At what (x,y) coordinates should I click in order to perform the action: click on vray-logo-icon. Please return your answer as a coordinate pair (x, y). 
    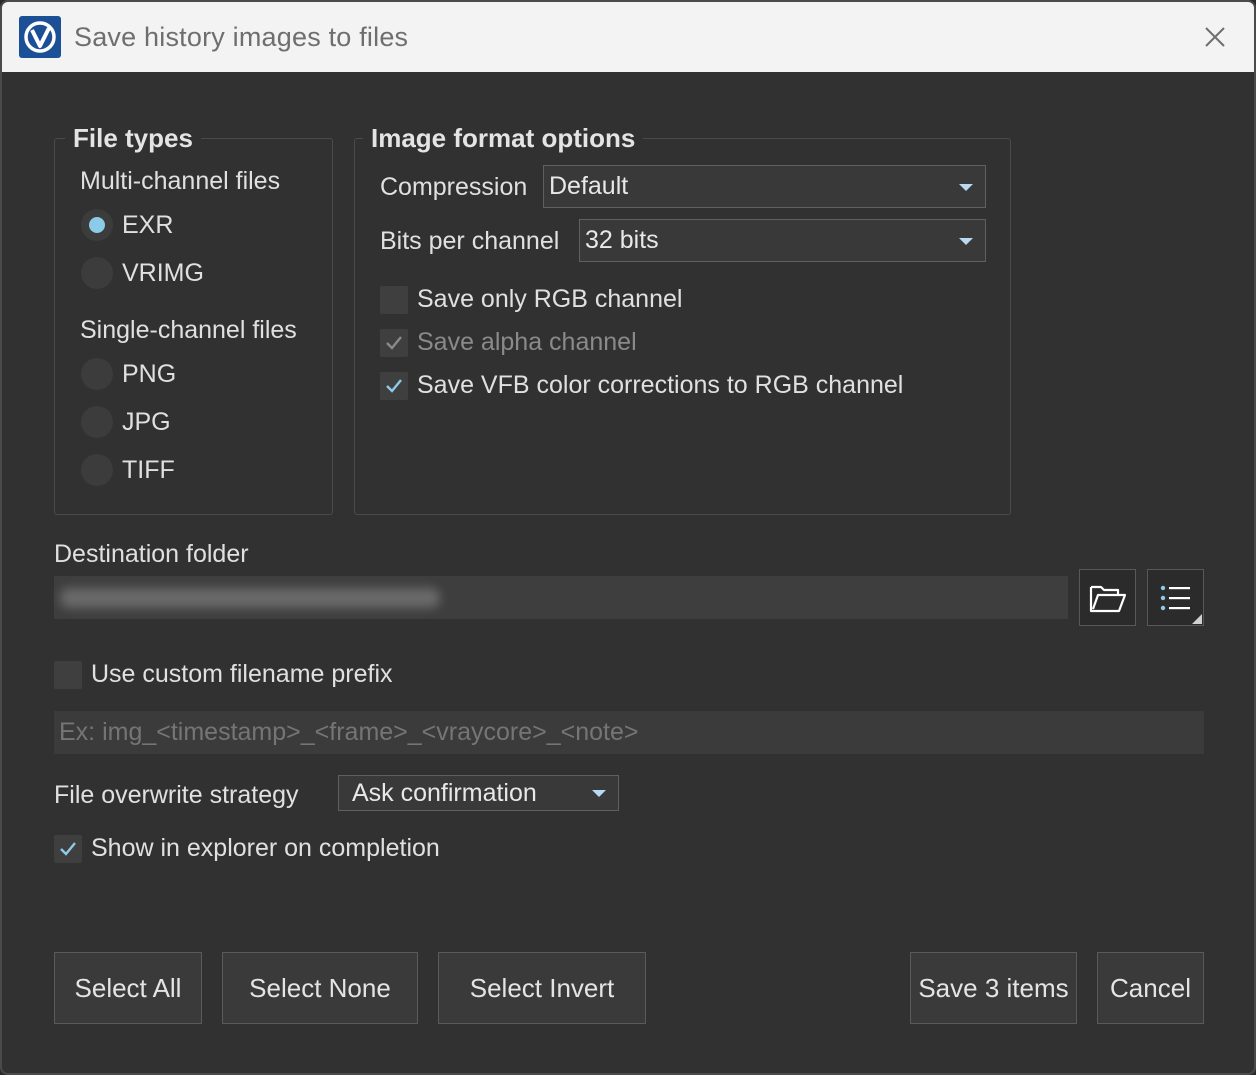
    Looking at the image, I should click on (40, 37).